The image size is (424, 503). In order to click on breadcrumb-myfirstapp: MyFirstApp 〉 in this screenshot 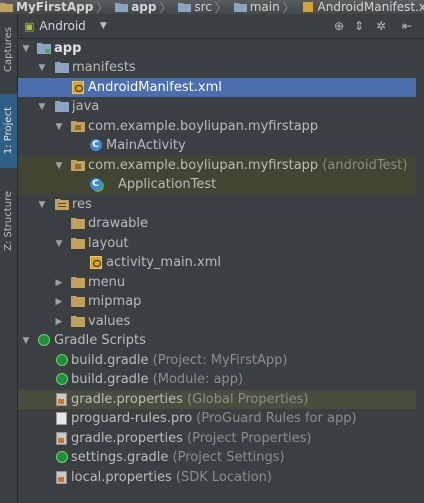, I will do `click(55, 7)`.